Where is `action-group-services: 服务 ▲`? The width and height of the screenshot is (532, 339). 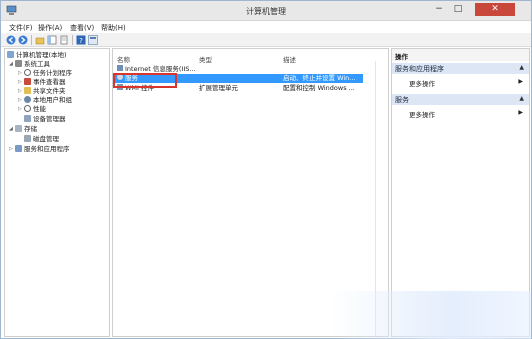
action-group-services: 服务 ▲ is located at coordinates (460, 99).